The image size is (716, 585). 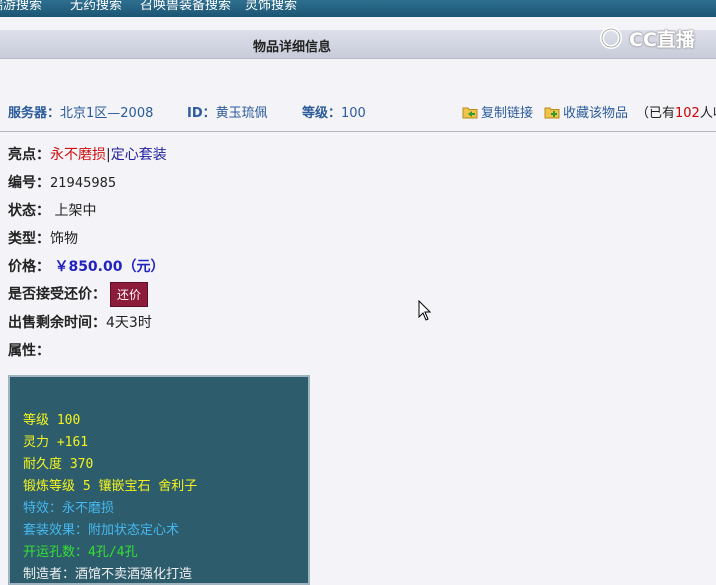 I want to click on cc-live-logo: CC直播, so click(x=647, y=38).